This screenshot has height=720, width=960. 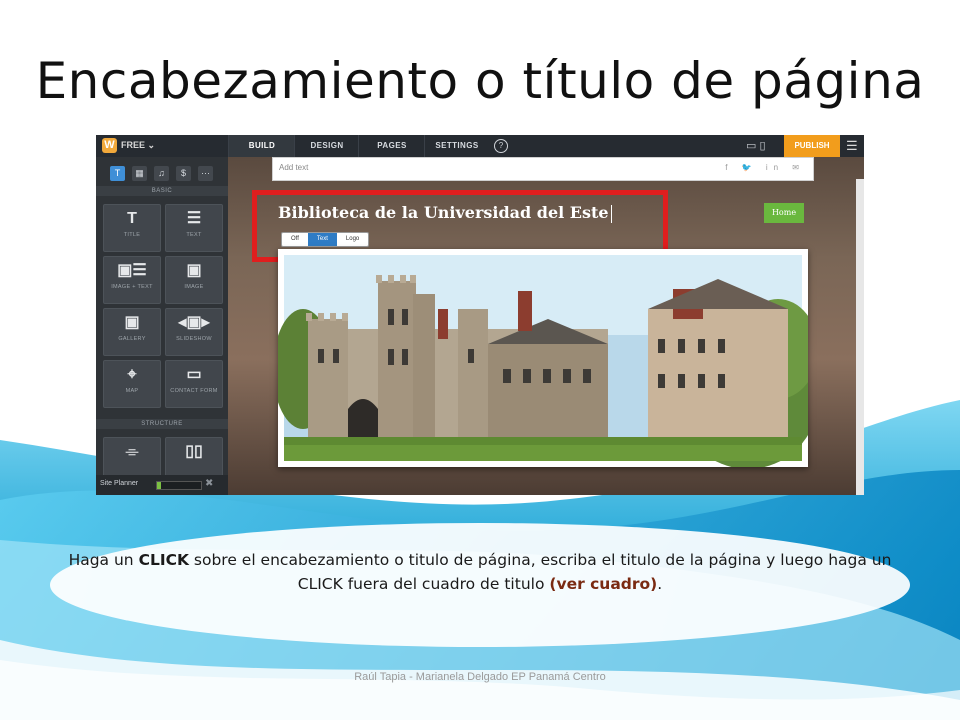 I want to click on site-planner-progress-fill, so click(x=159, y=485).